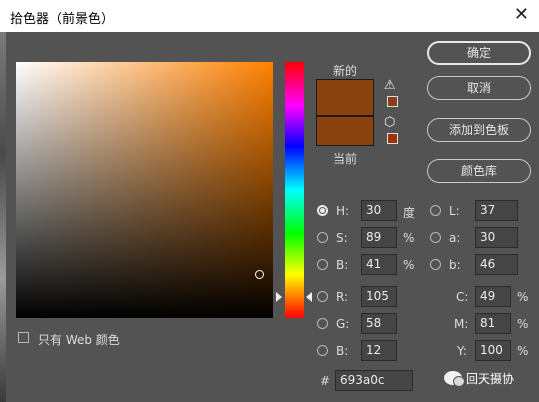 The width and height of the screenshot is (539, 402). Describe the element at coordinates (322, 264) in the screenshot. I see `radio-b` at that location.